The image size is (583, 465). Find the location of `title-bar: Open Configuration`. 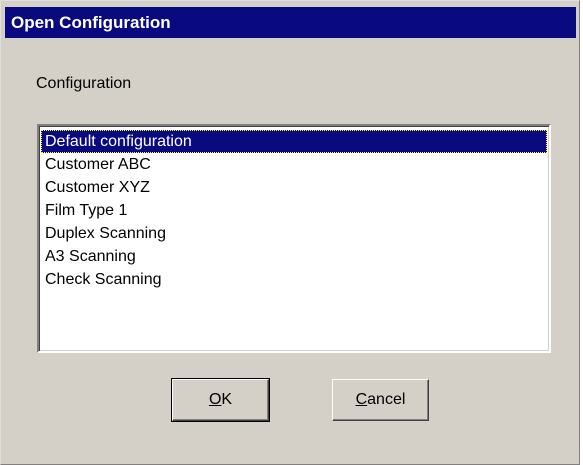

title-bar: Open Configuration is located at coordinates (290, 22).